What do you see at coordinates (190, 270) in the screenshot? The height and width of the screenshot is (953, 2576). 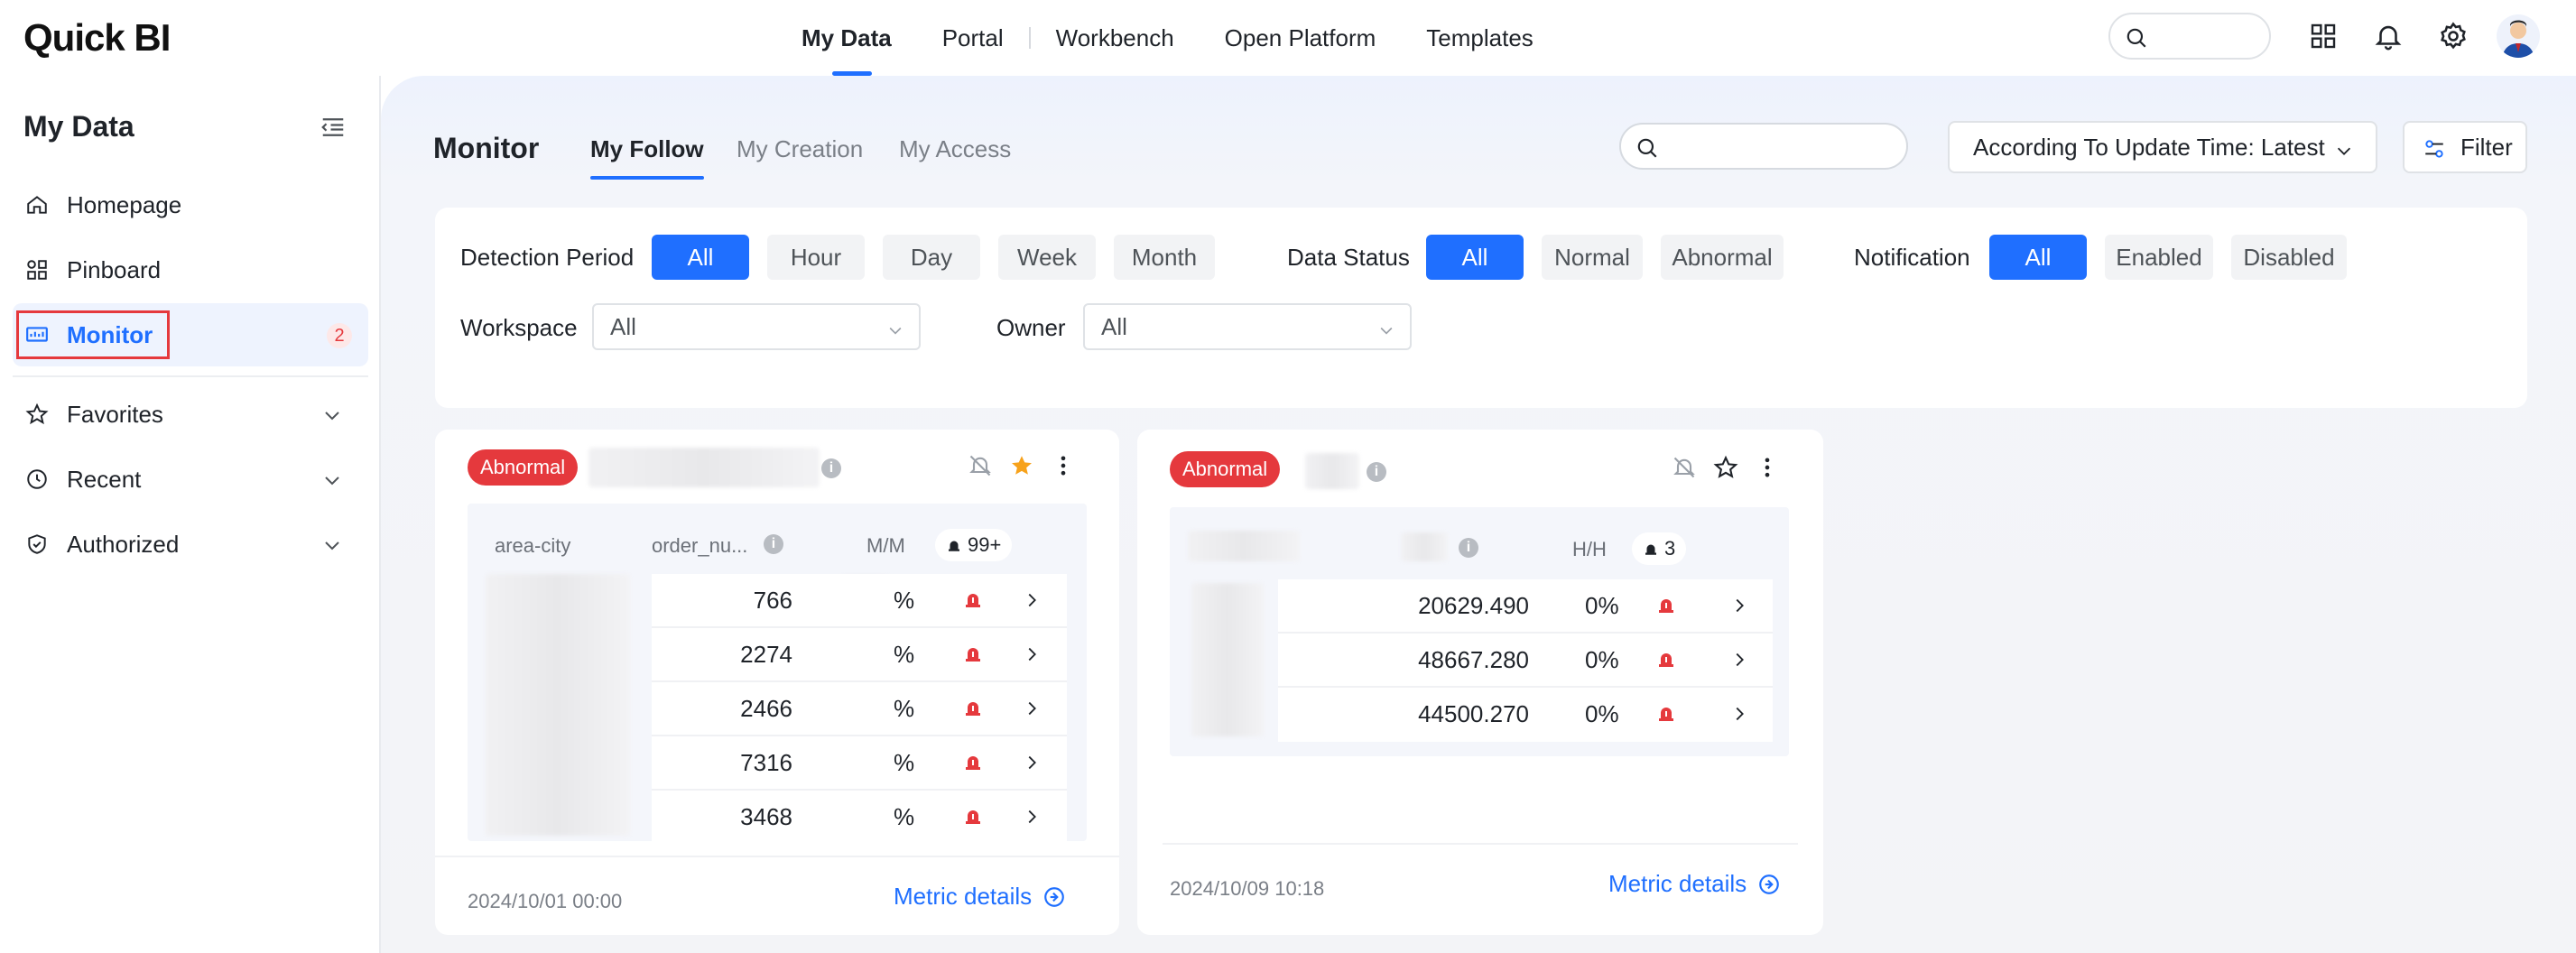 I see `sidebar-item-pinboard: Pinboard` at bounding box center [190, 270].